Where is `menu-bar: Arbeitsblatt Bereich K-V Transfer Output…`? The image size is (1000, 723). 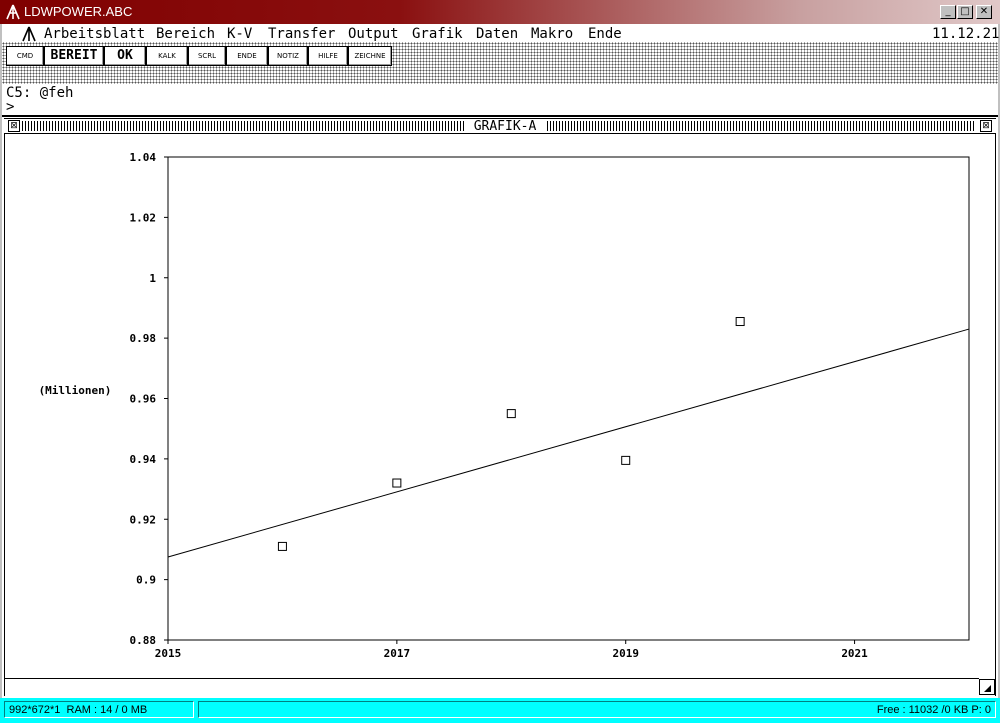
menu-bar: Arbeitsblatt Bereich K-V Transfer Output… is located at coordinates (501, 34).